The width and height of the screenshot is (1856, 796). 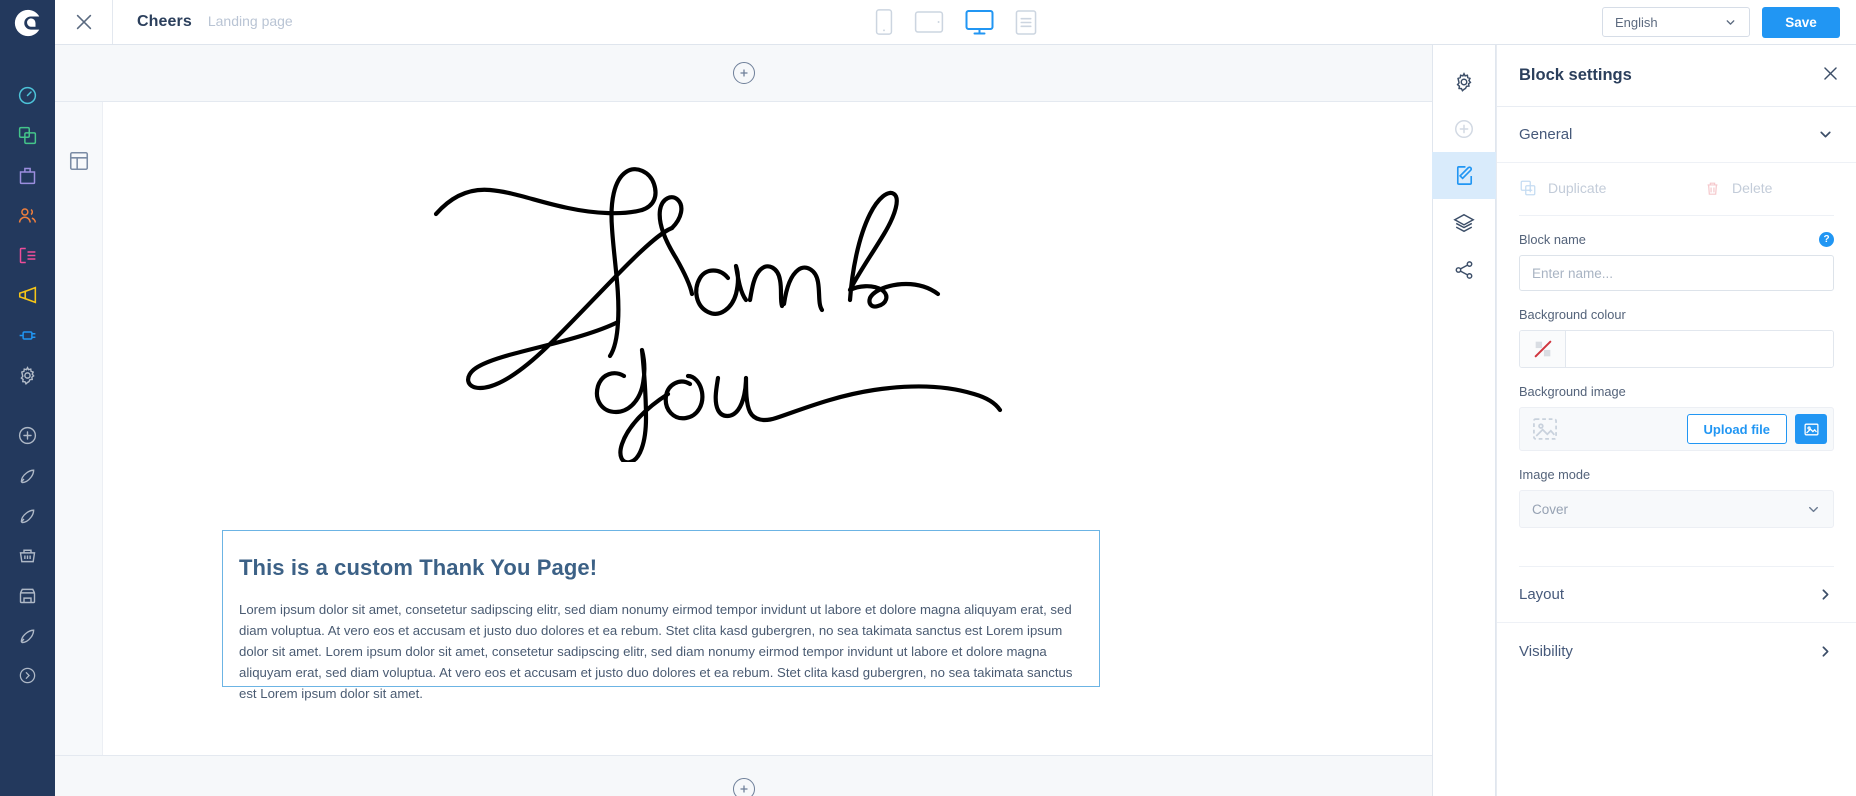 I want to click on brand-logo, so click(x=27, y=22).